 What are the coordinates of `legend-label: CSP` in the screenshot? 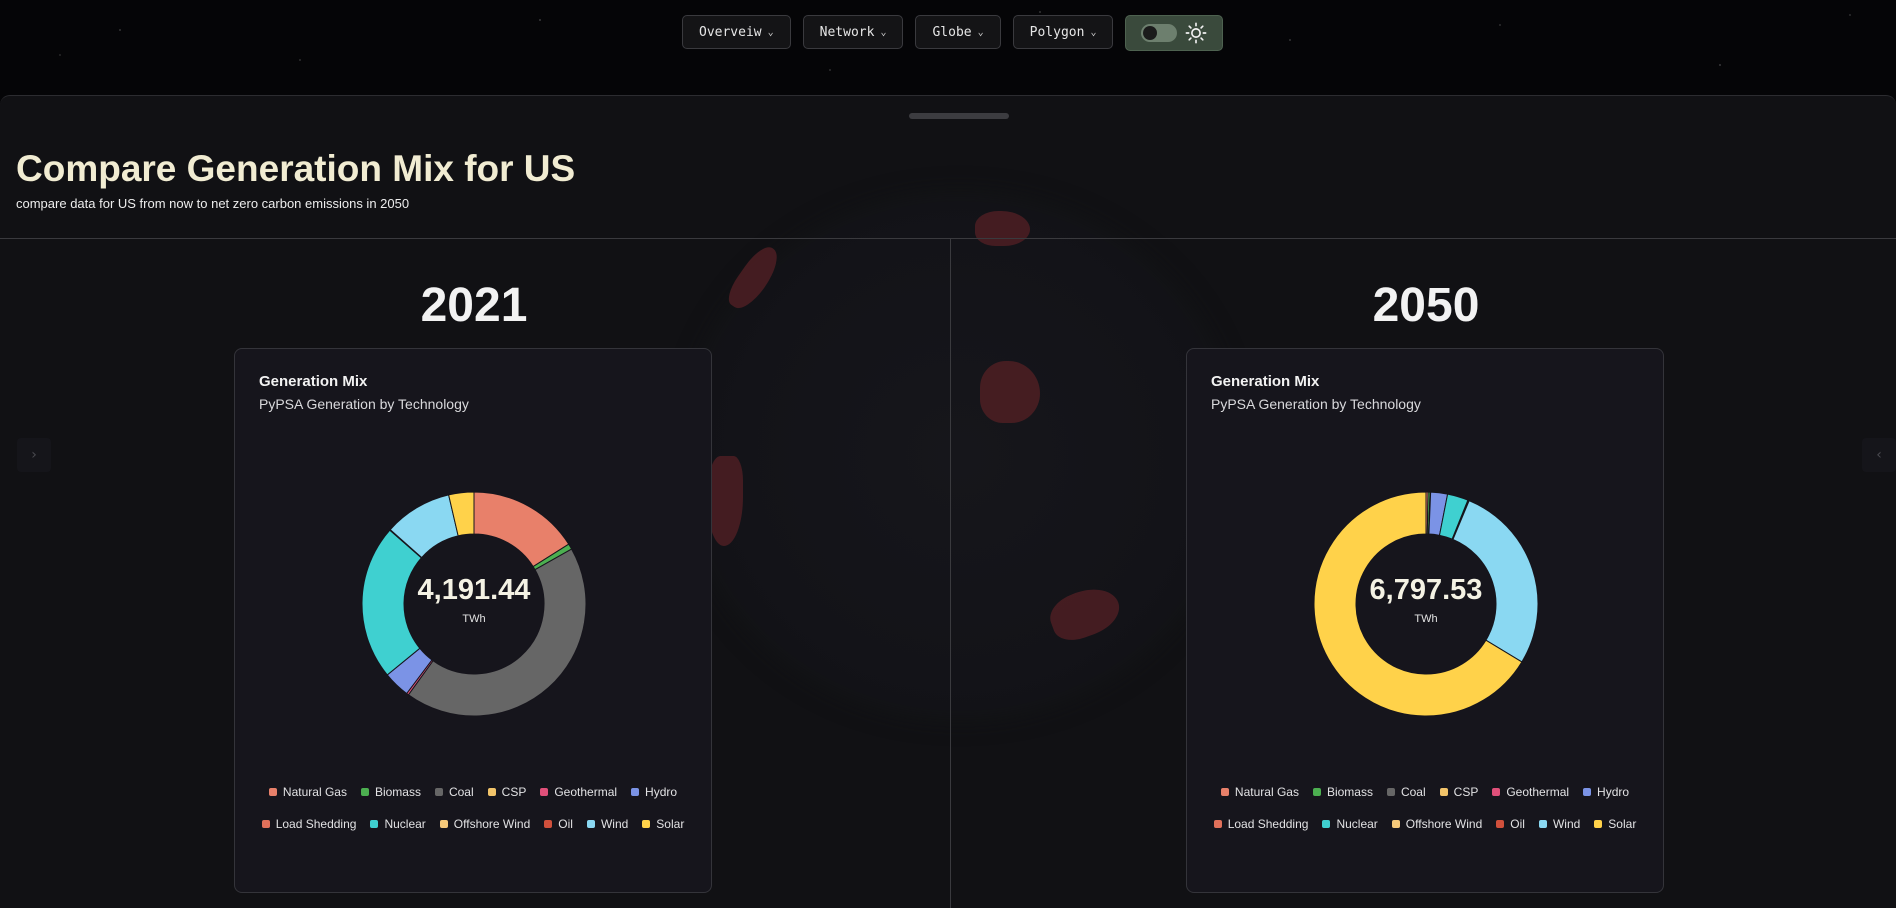 It's located at (514, 792).